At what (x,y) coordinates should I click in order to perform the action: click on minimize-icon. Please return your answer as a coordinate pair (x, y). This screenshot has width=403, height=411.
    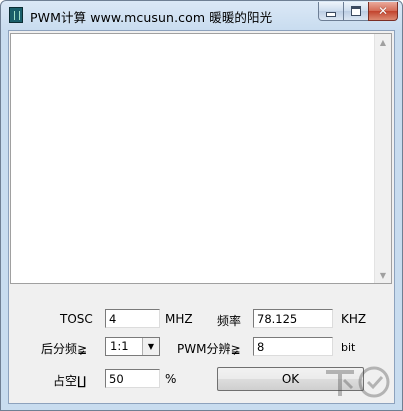
    Looking at the image, I should click on (331, 14).